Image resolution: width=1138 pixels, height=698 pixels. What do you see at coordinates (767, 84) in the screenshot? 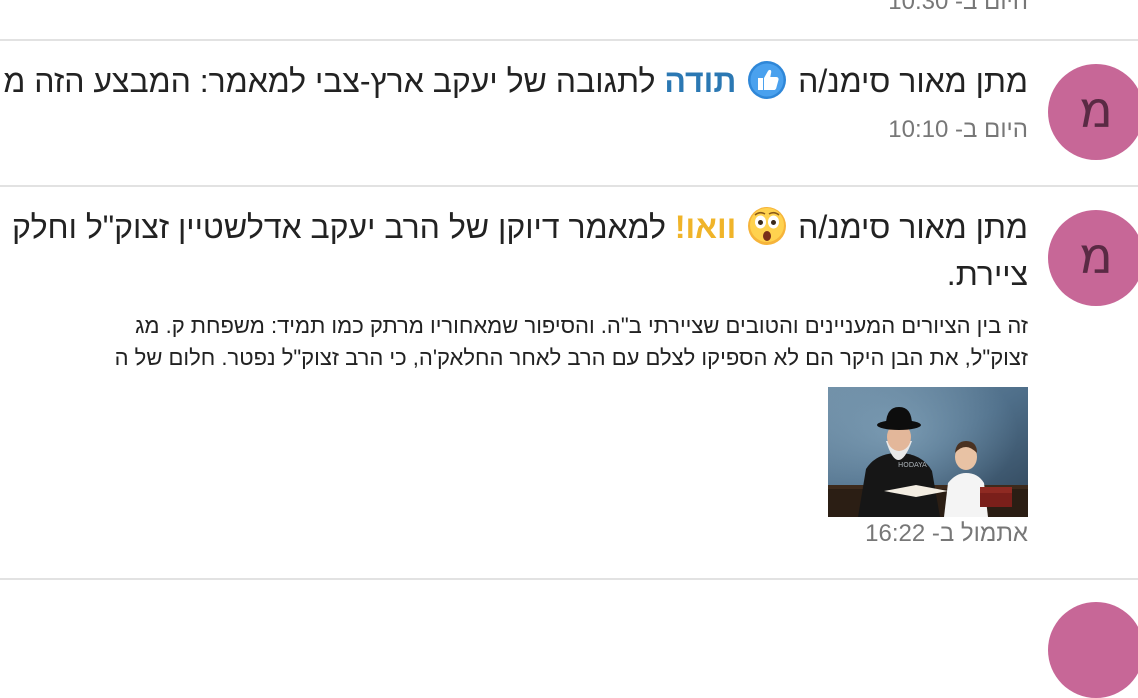
I see `thumbs-up-icon` at bounding box center [767, 84].